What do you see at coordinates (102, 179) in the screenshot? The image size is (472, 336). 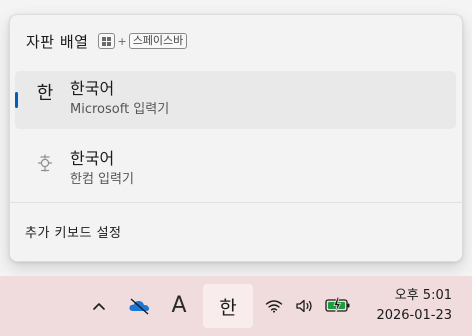 I see `ime-name: 한컴 입력기` at bounding box center [102, 179].